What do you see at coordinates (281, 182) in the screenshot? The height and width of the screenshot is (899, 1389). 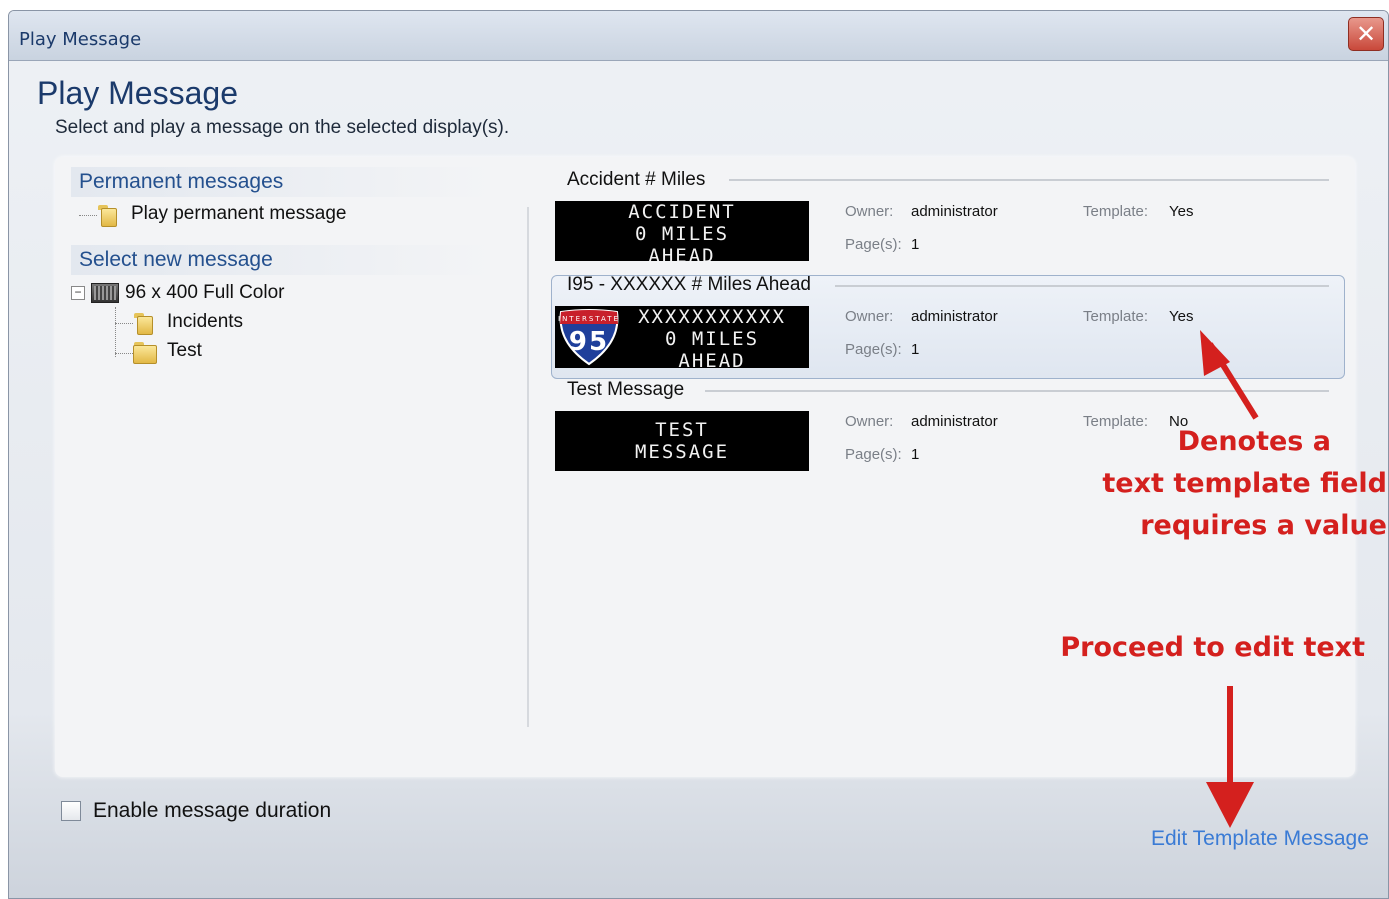 I see `permanent-messages-header: Permanent messages` at bounding box center [281, 182].